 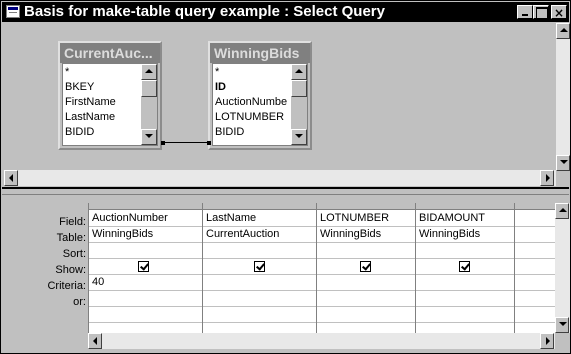 I want to click on grid-column: BIDAMOUNT WinningBids, so click(x=465, y=268).